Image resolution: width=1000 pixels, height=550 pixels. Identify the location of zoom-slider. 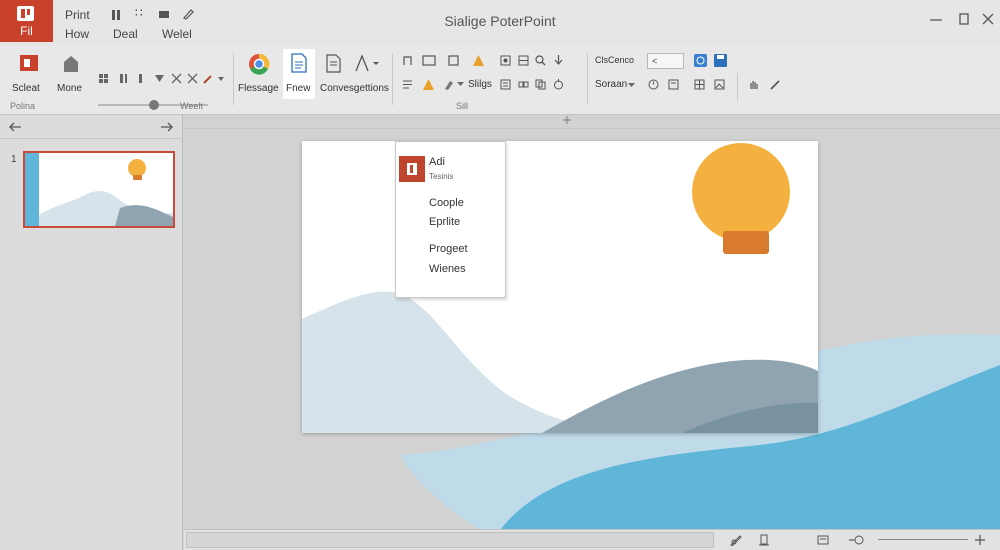
(923, 539).